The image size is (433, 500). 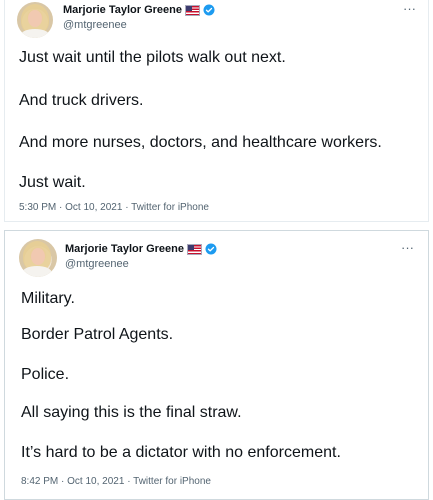 What do you see at coordinates (131, 412) in the screenshot?
I see `tweet-text-line: All saying this is the final straw.` at bounding box center [131, 412].